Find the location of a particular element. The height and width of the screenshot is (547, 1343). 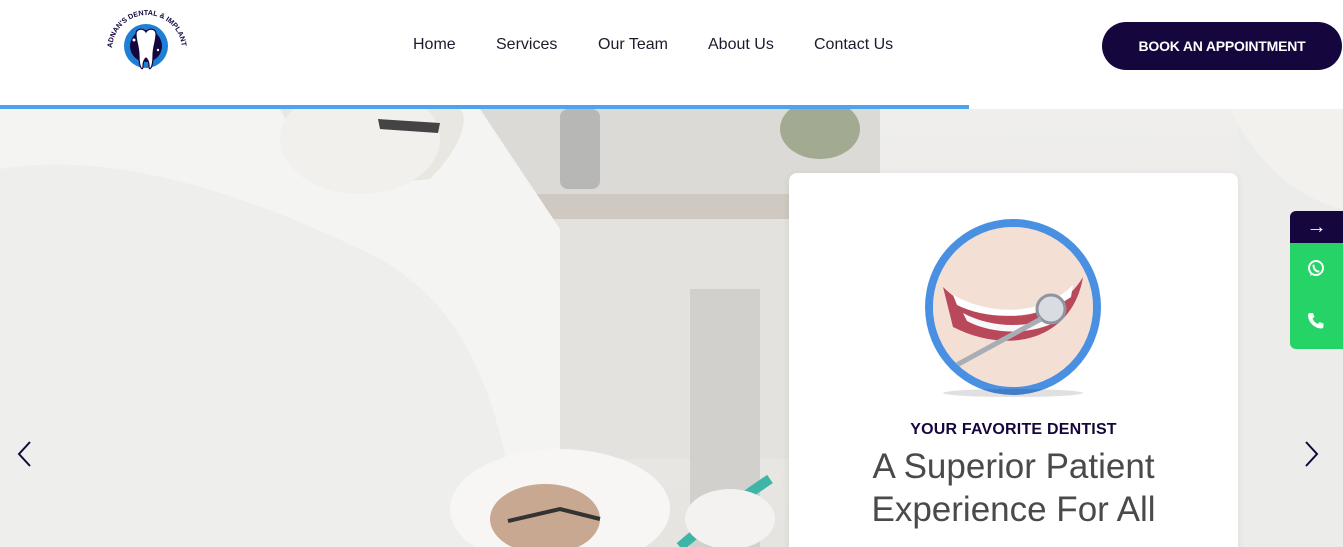

nav-contact-us: Contact Us is located at coordinates (853, 45).